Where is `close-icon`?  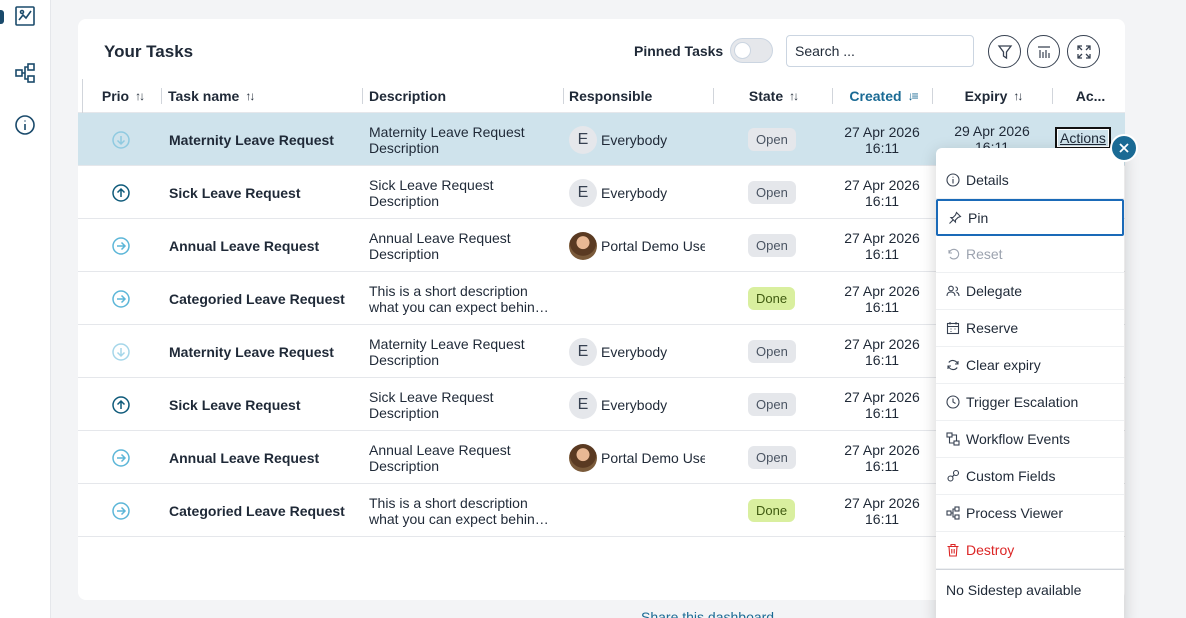 close-icon is located at coordinates (1124, 148).